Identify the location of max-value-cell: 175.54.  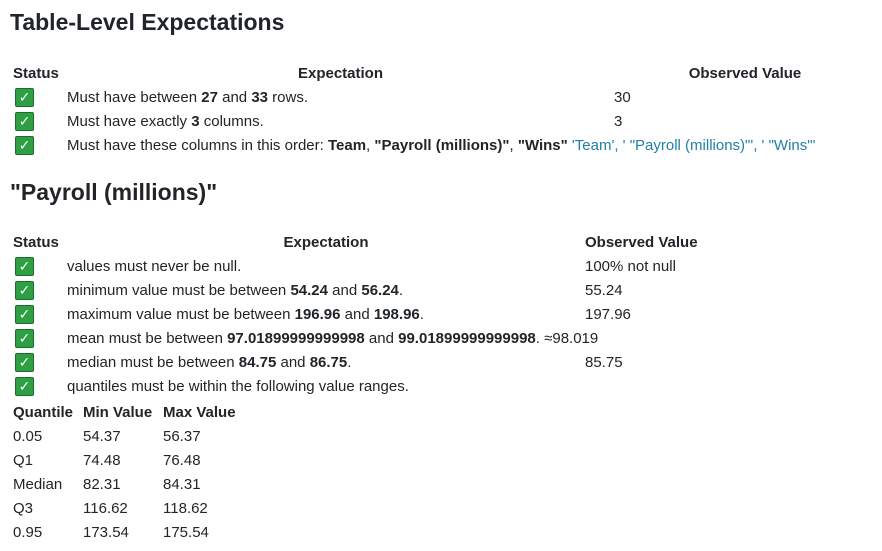
(186, 532).